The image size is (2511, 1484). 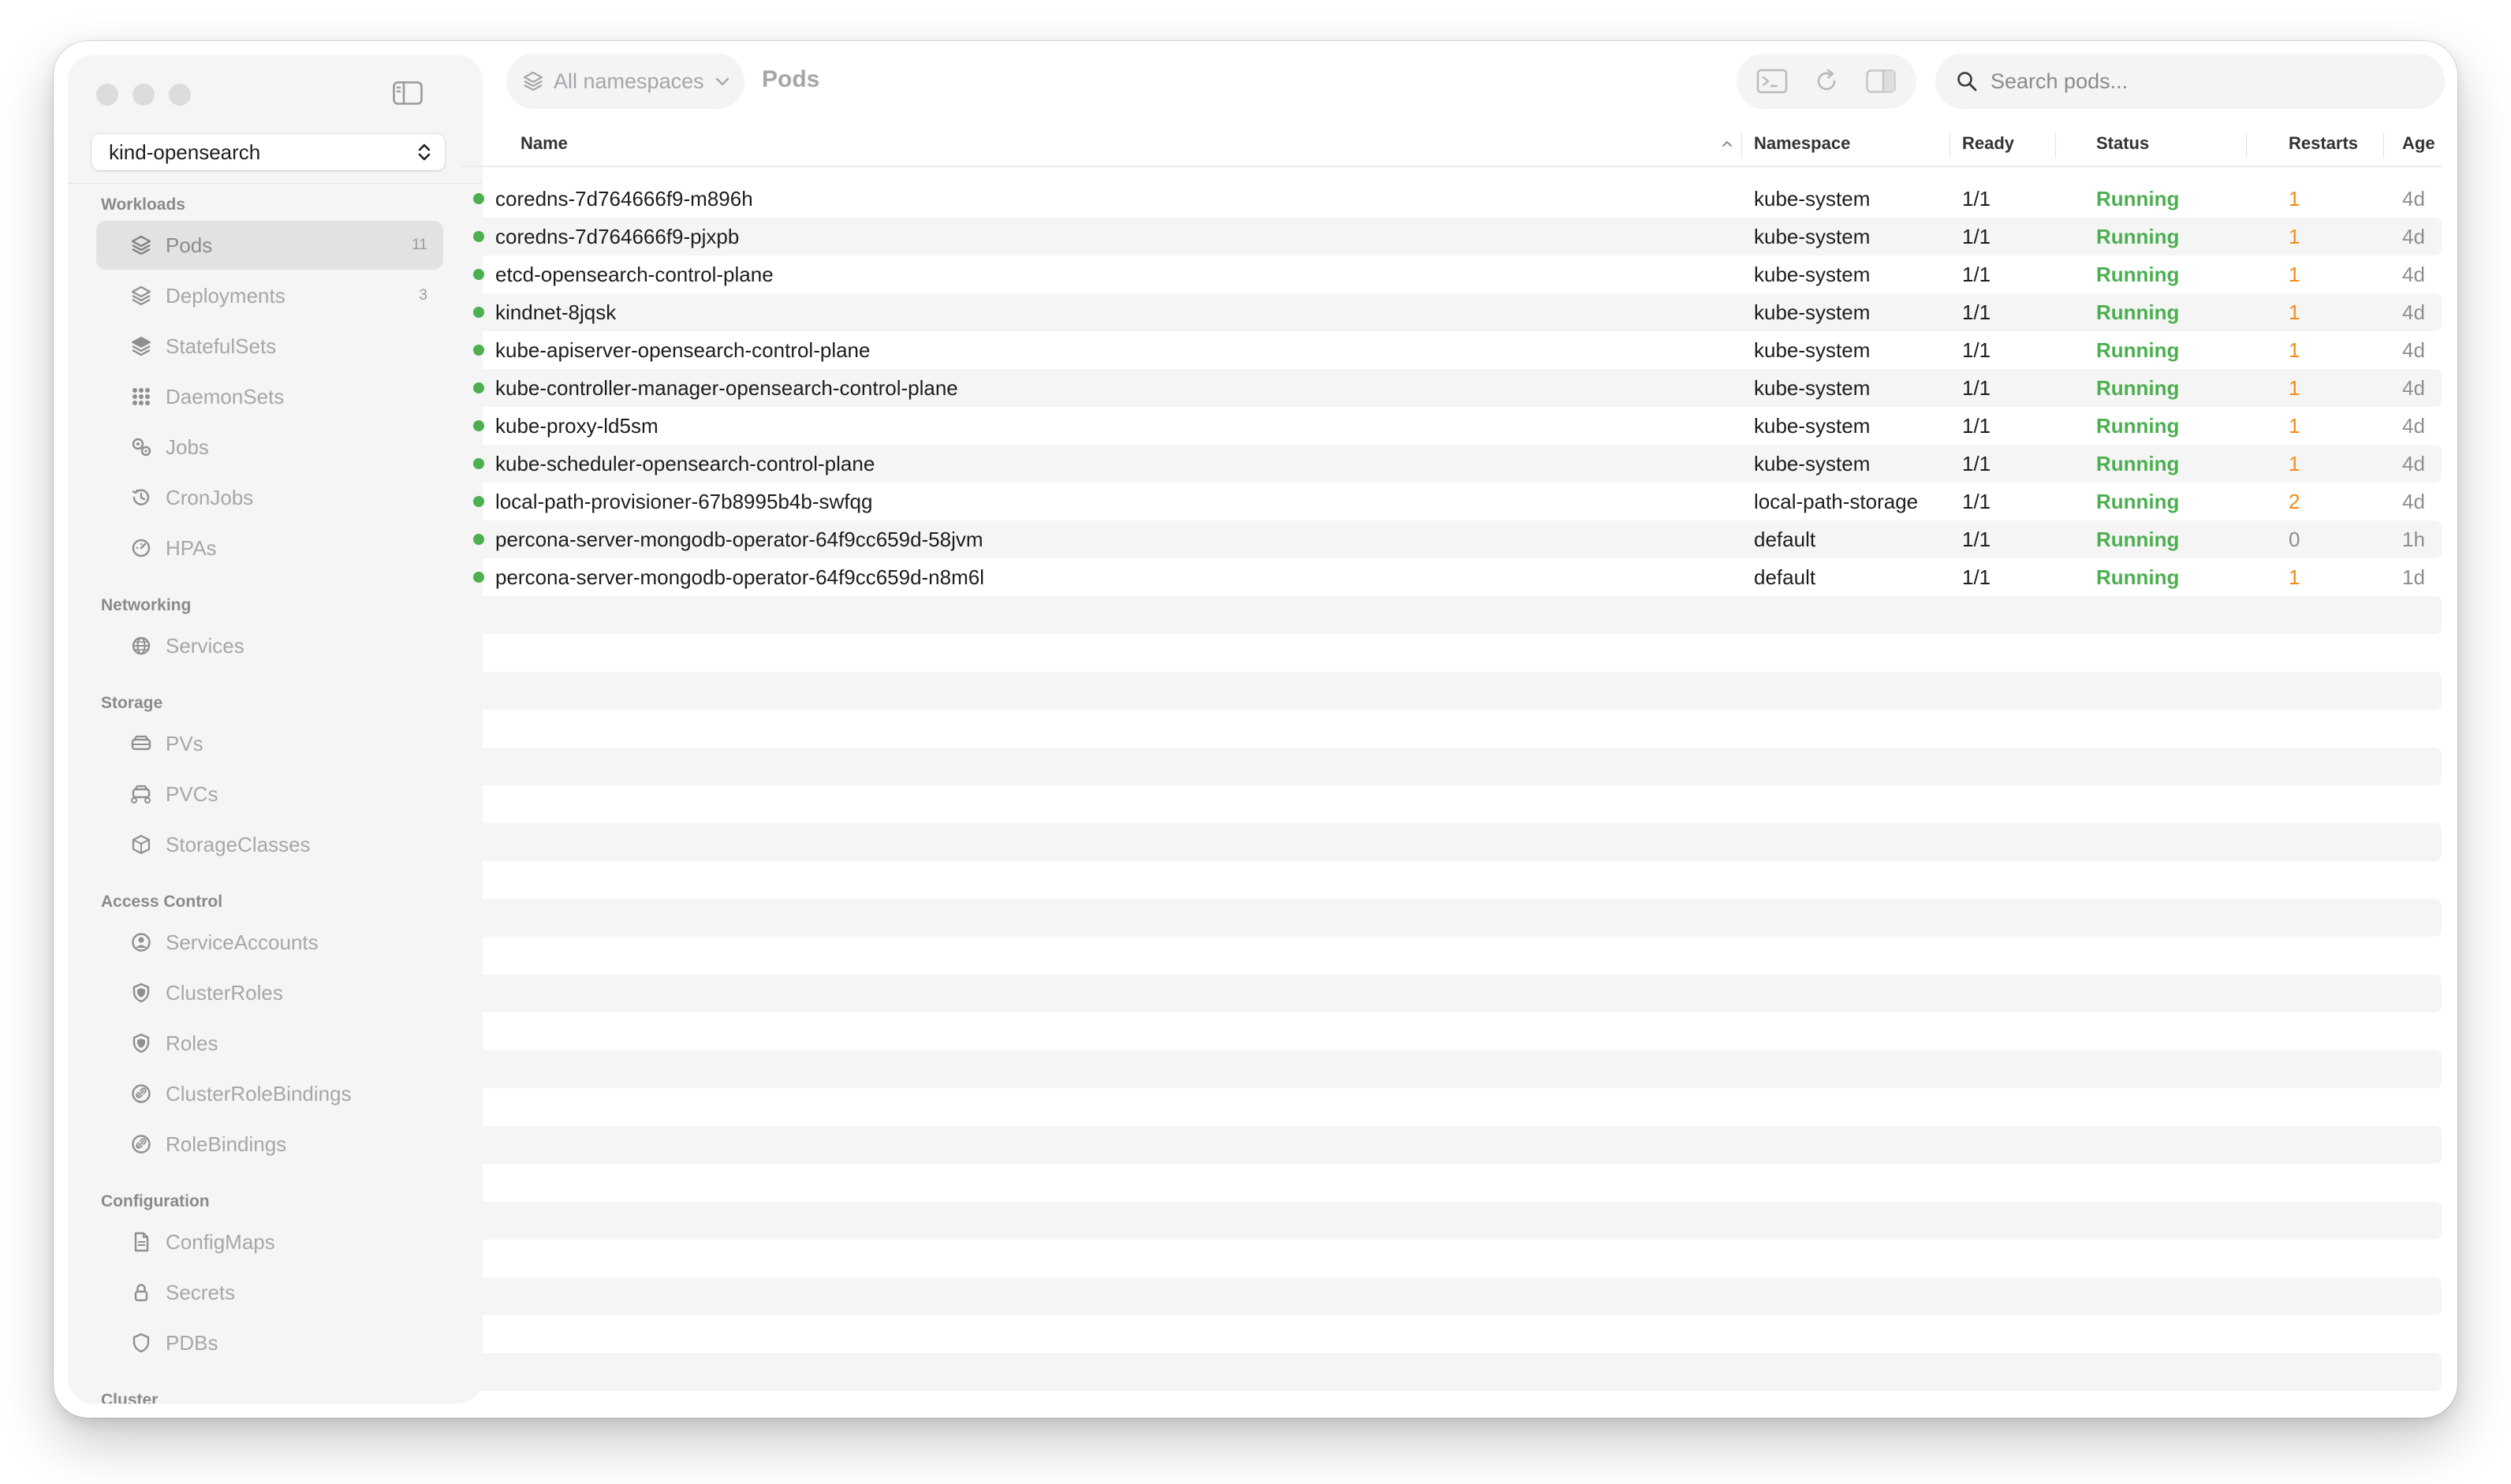 I want to click on table-row: kindnet-8jqsk kube-system 1/1 Running 1 4d, so click(x=1451, y=312).